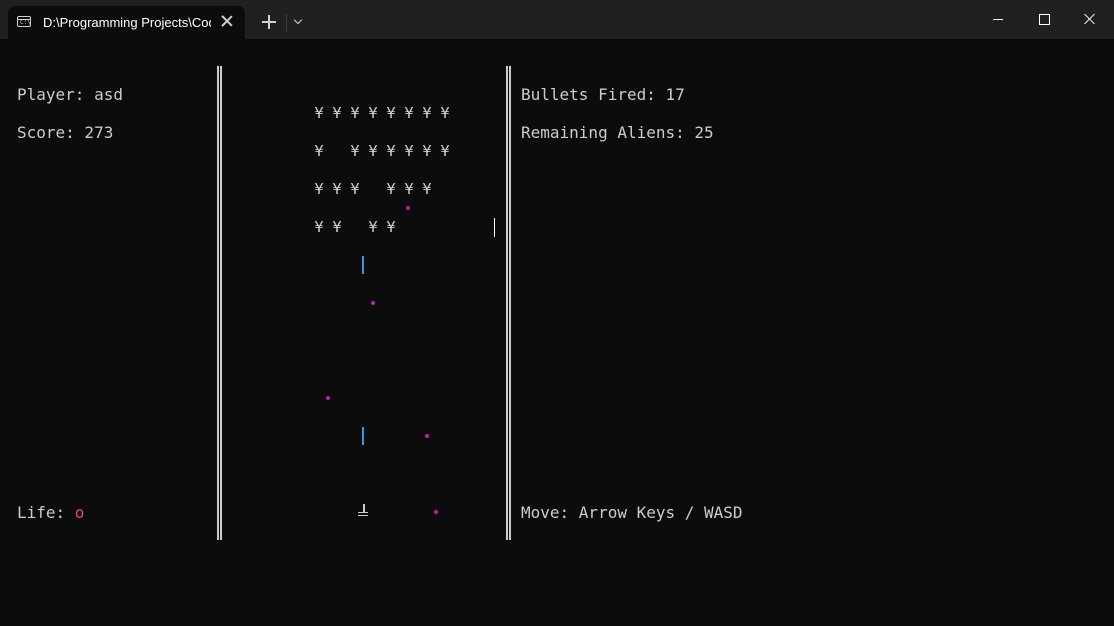 Image resolution: width=1114 pixels, height=626 pixels. I want to click on life-label: Life:, so click(46, 512).